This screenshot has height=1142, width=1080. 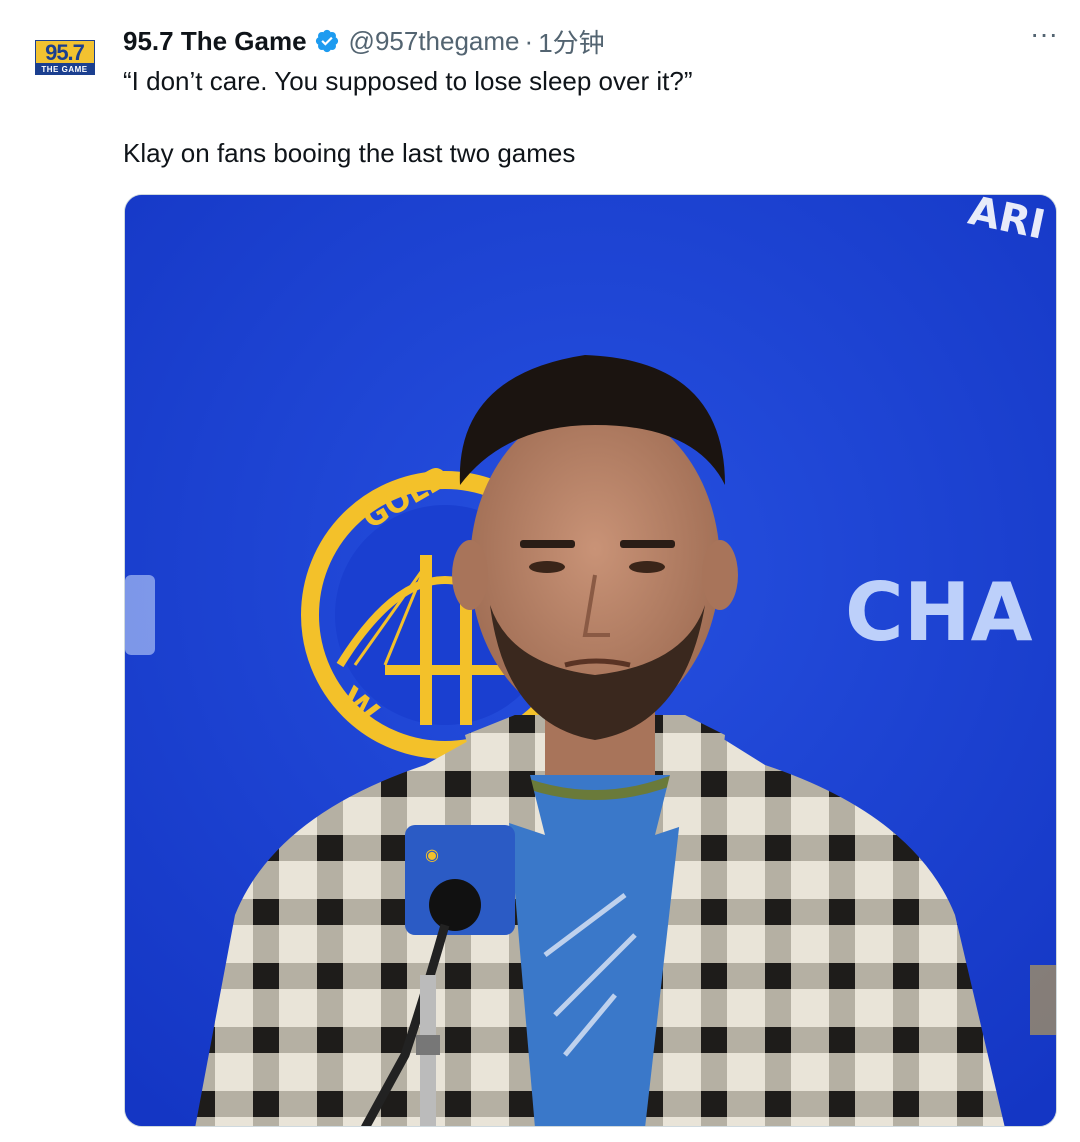 I want to click on right-partial-letters, so click(x=1043, y=1000).